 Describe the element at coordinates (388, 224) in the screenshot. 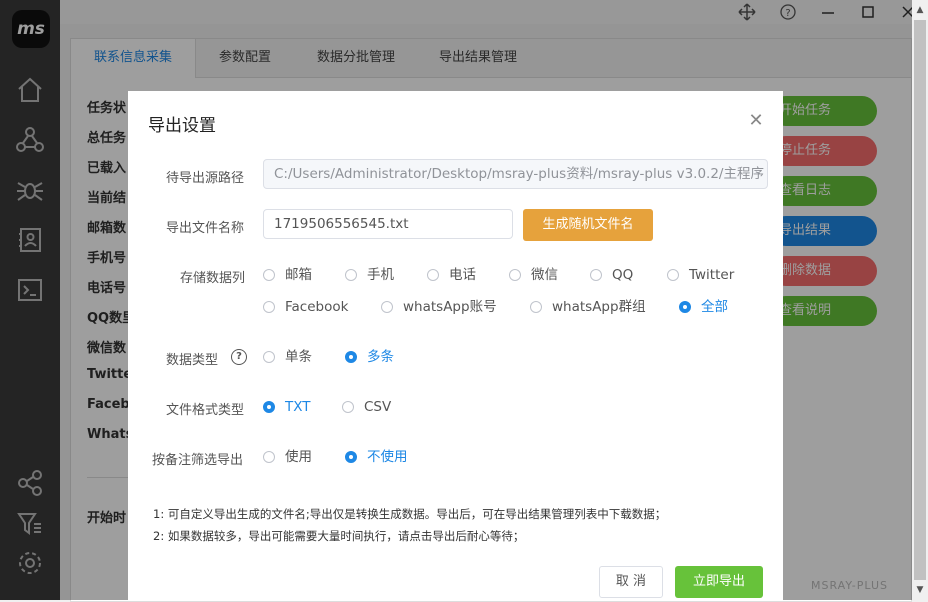

I see `filename-input: 1719506556545.txt` at that location.